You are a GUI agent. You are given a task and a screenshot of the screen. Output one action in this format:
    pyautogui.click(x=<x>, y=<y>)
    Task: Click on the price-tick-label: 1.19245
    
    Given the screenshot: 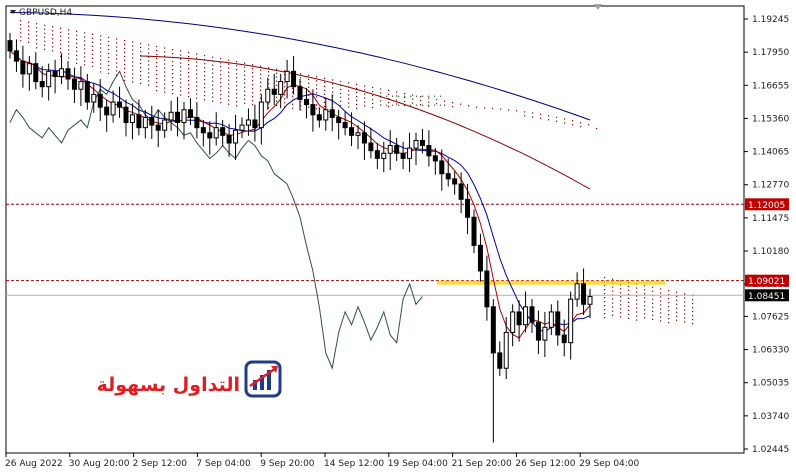 What is the action you would take?
    pyautogui.click(x=770, y=20)
    